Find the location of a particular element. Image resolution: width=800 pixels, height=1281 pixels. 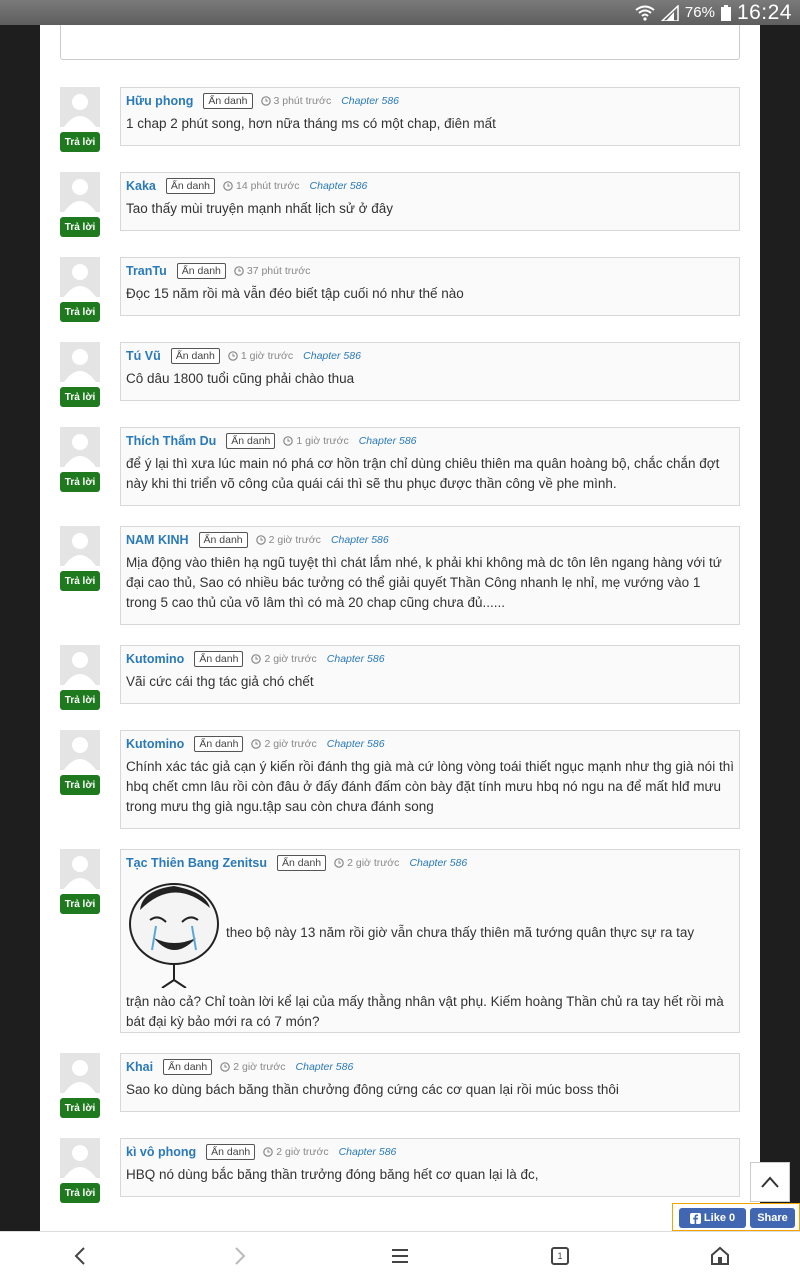

back-button is located at coordinates (80, 1256).